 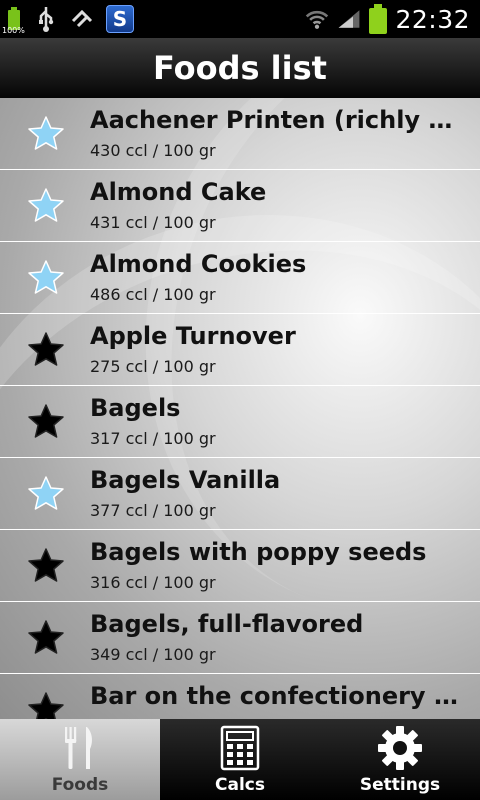 I want to click on system-icons: 22:32, so click(x=387, y=19).